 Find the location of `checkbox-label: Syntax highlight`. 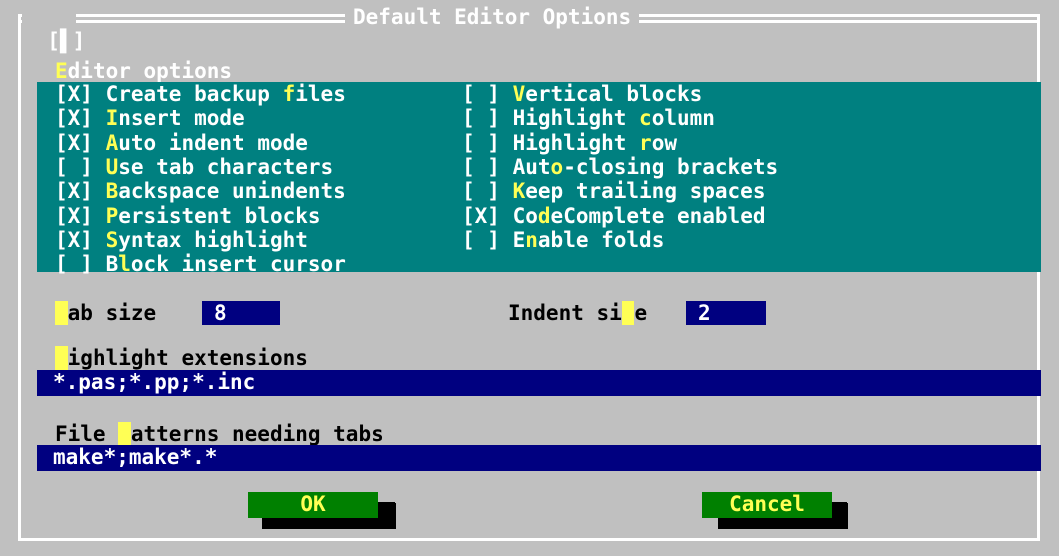

checkbox-label: Syntax highlight is located at coordinates (206, 239).